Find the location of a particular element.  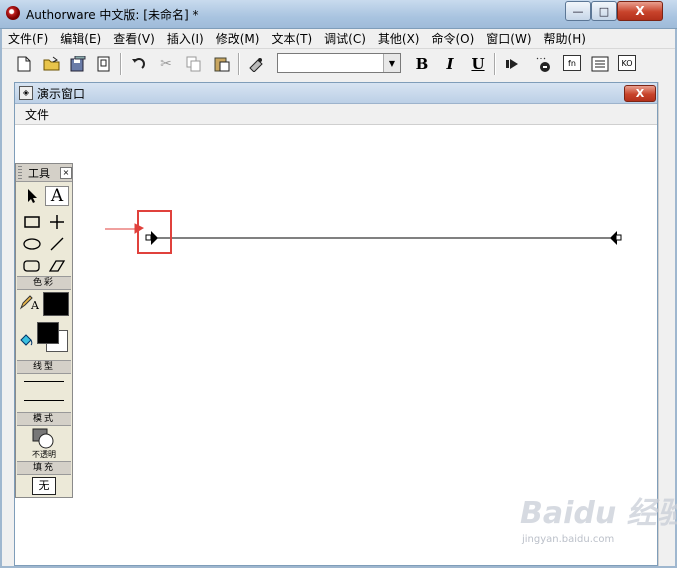

menu-insert: 插入(I) is located at coordinates (185, 38).